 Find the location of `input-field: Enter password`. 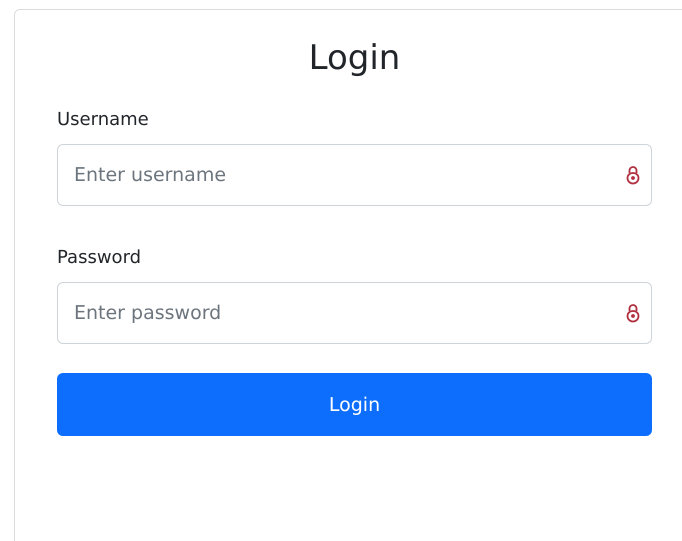

input-field: Enter password is located at coordinates (354, 313).